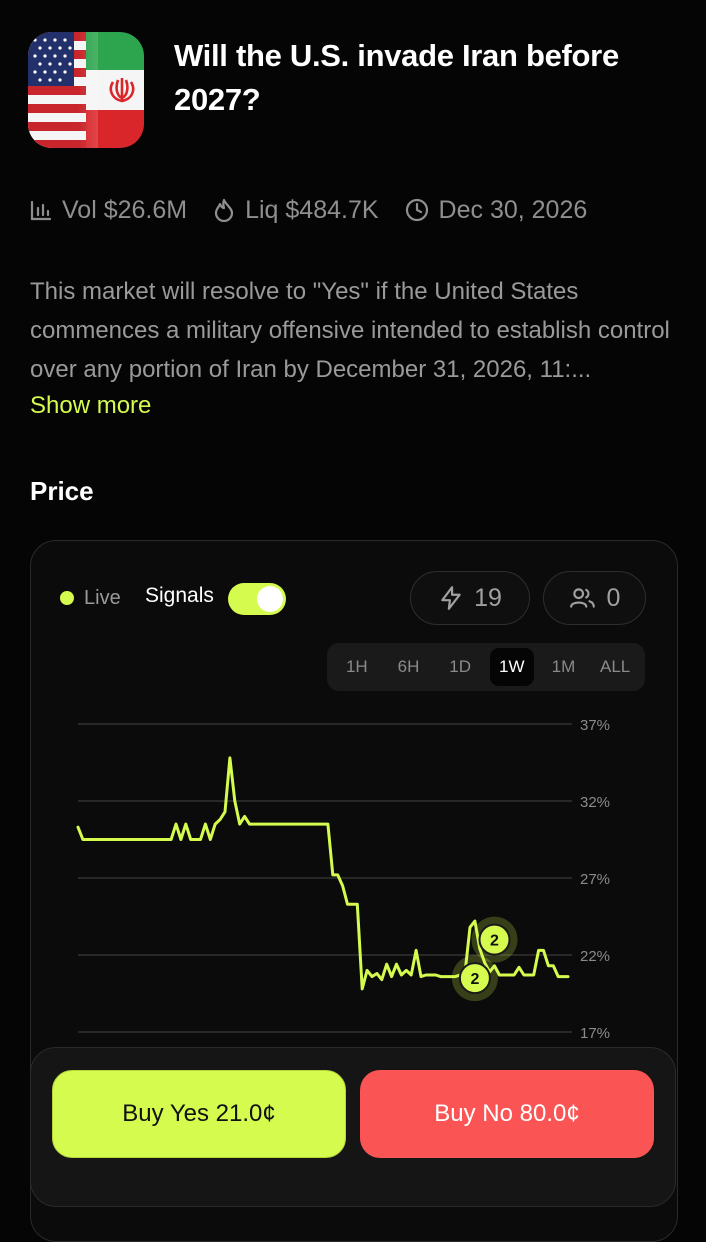 The width and height of the screenshot is (706, 1242). I want to click on y-tick-label: 27%, so click(595, 879).